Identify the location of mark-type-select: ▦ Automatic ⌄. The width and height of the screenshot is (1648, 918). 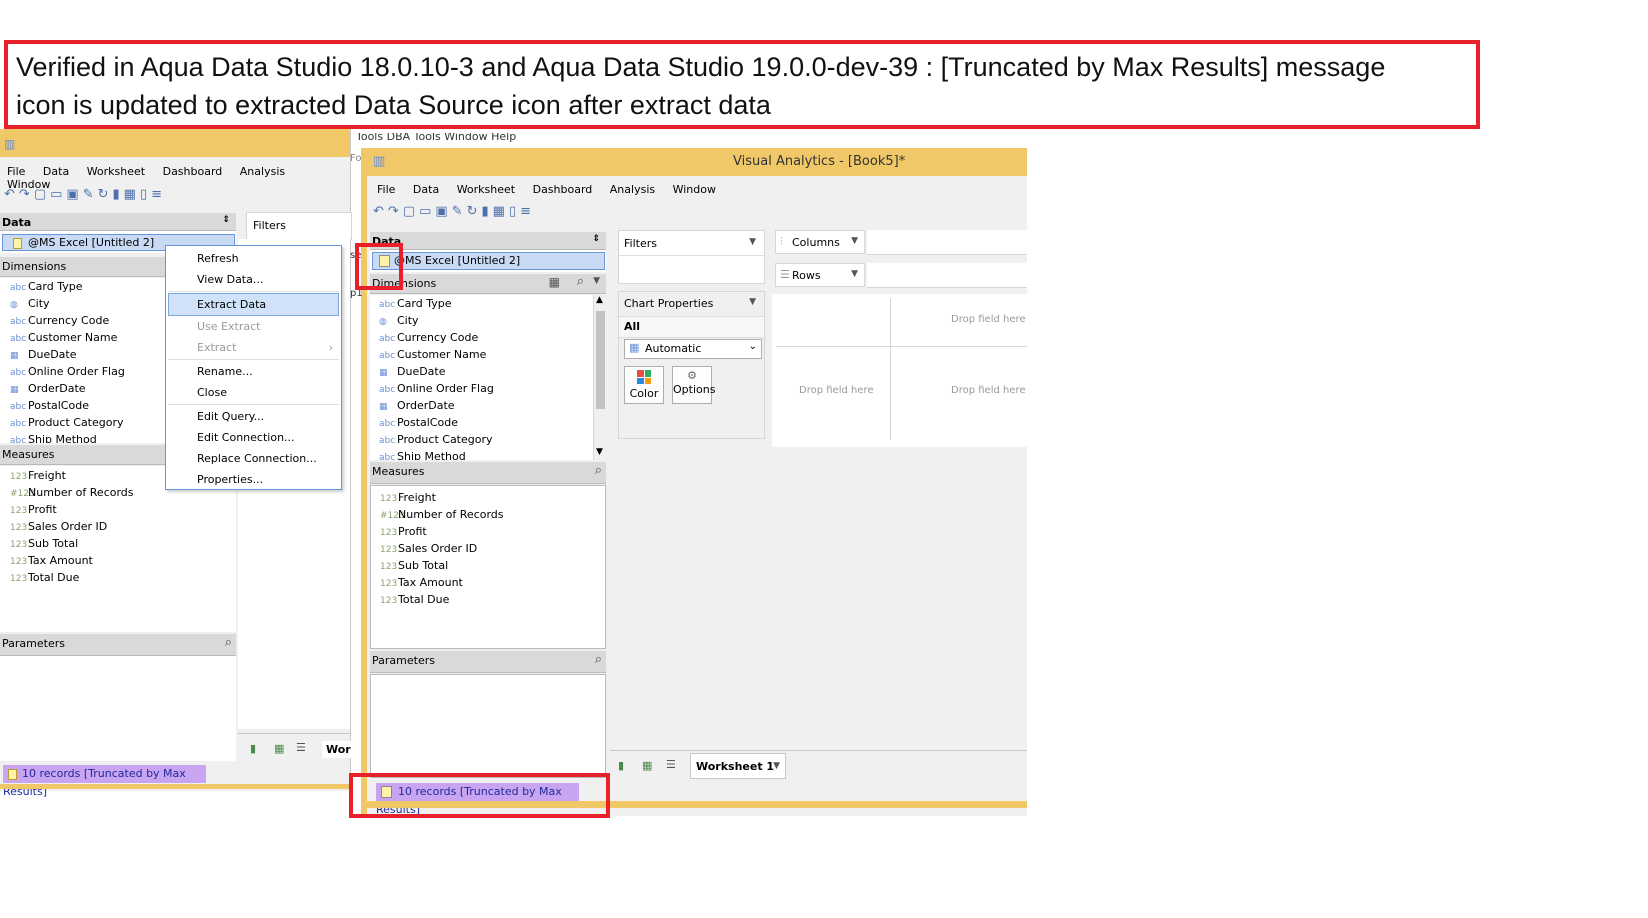
(693, 349).